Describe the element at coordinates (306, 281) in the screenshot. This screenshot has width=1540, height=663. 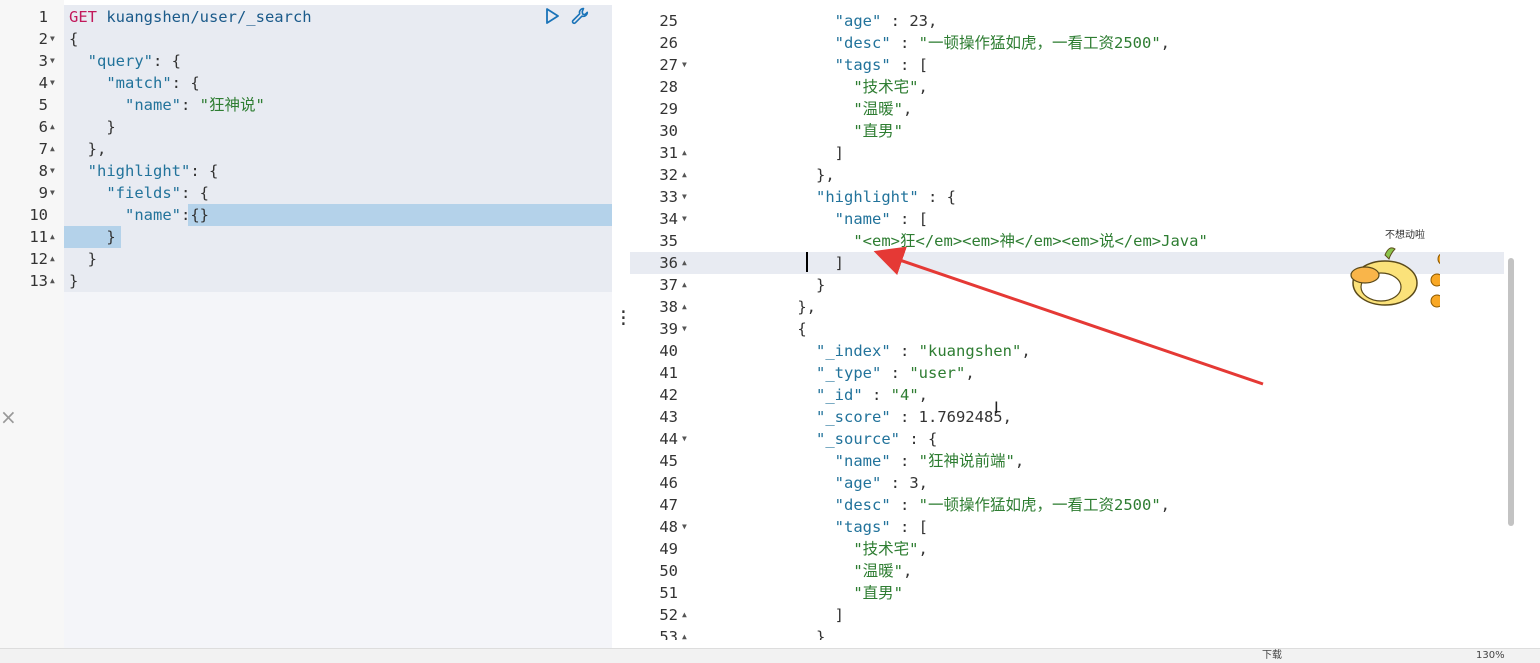
I see `code-line: 13 ▲}` at that location.